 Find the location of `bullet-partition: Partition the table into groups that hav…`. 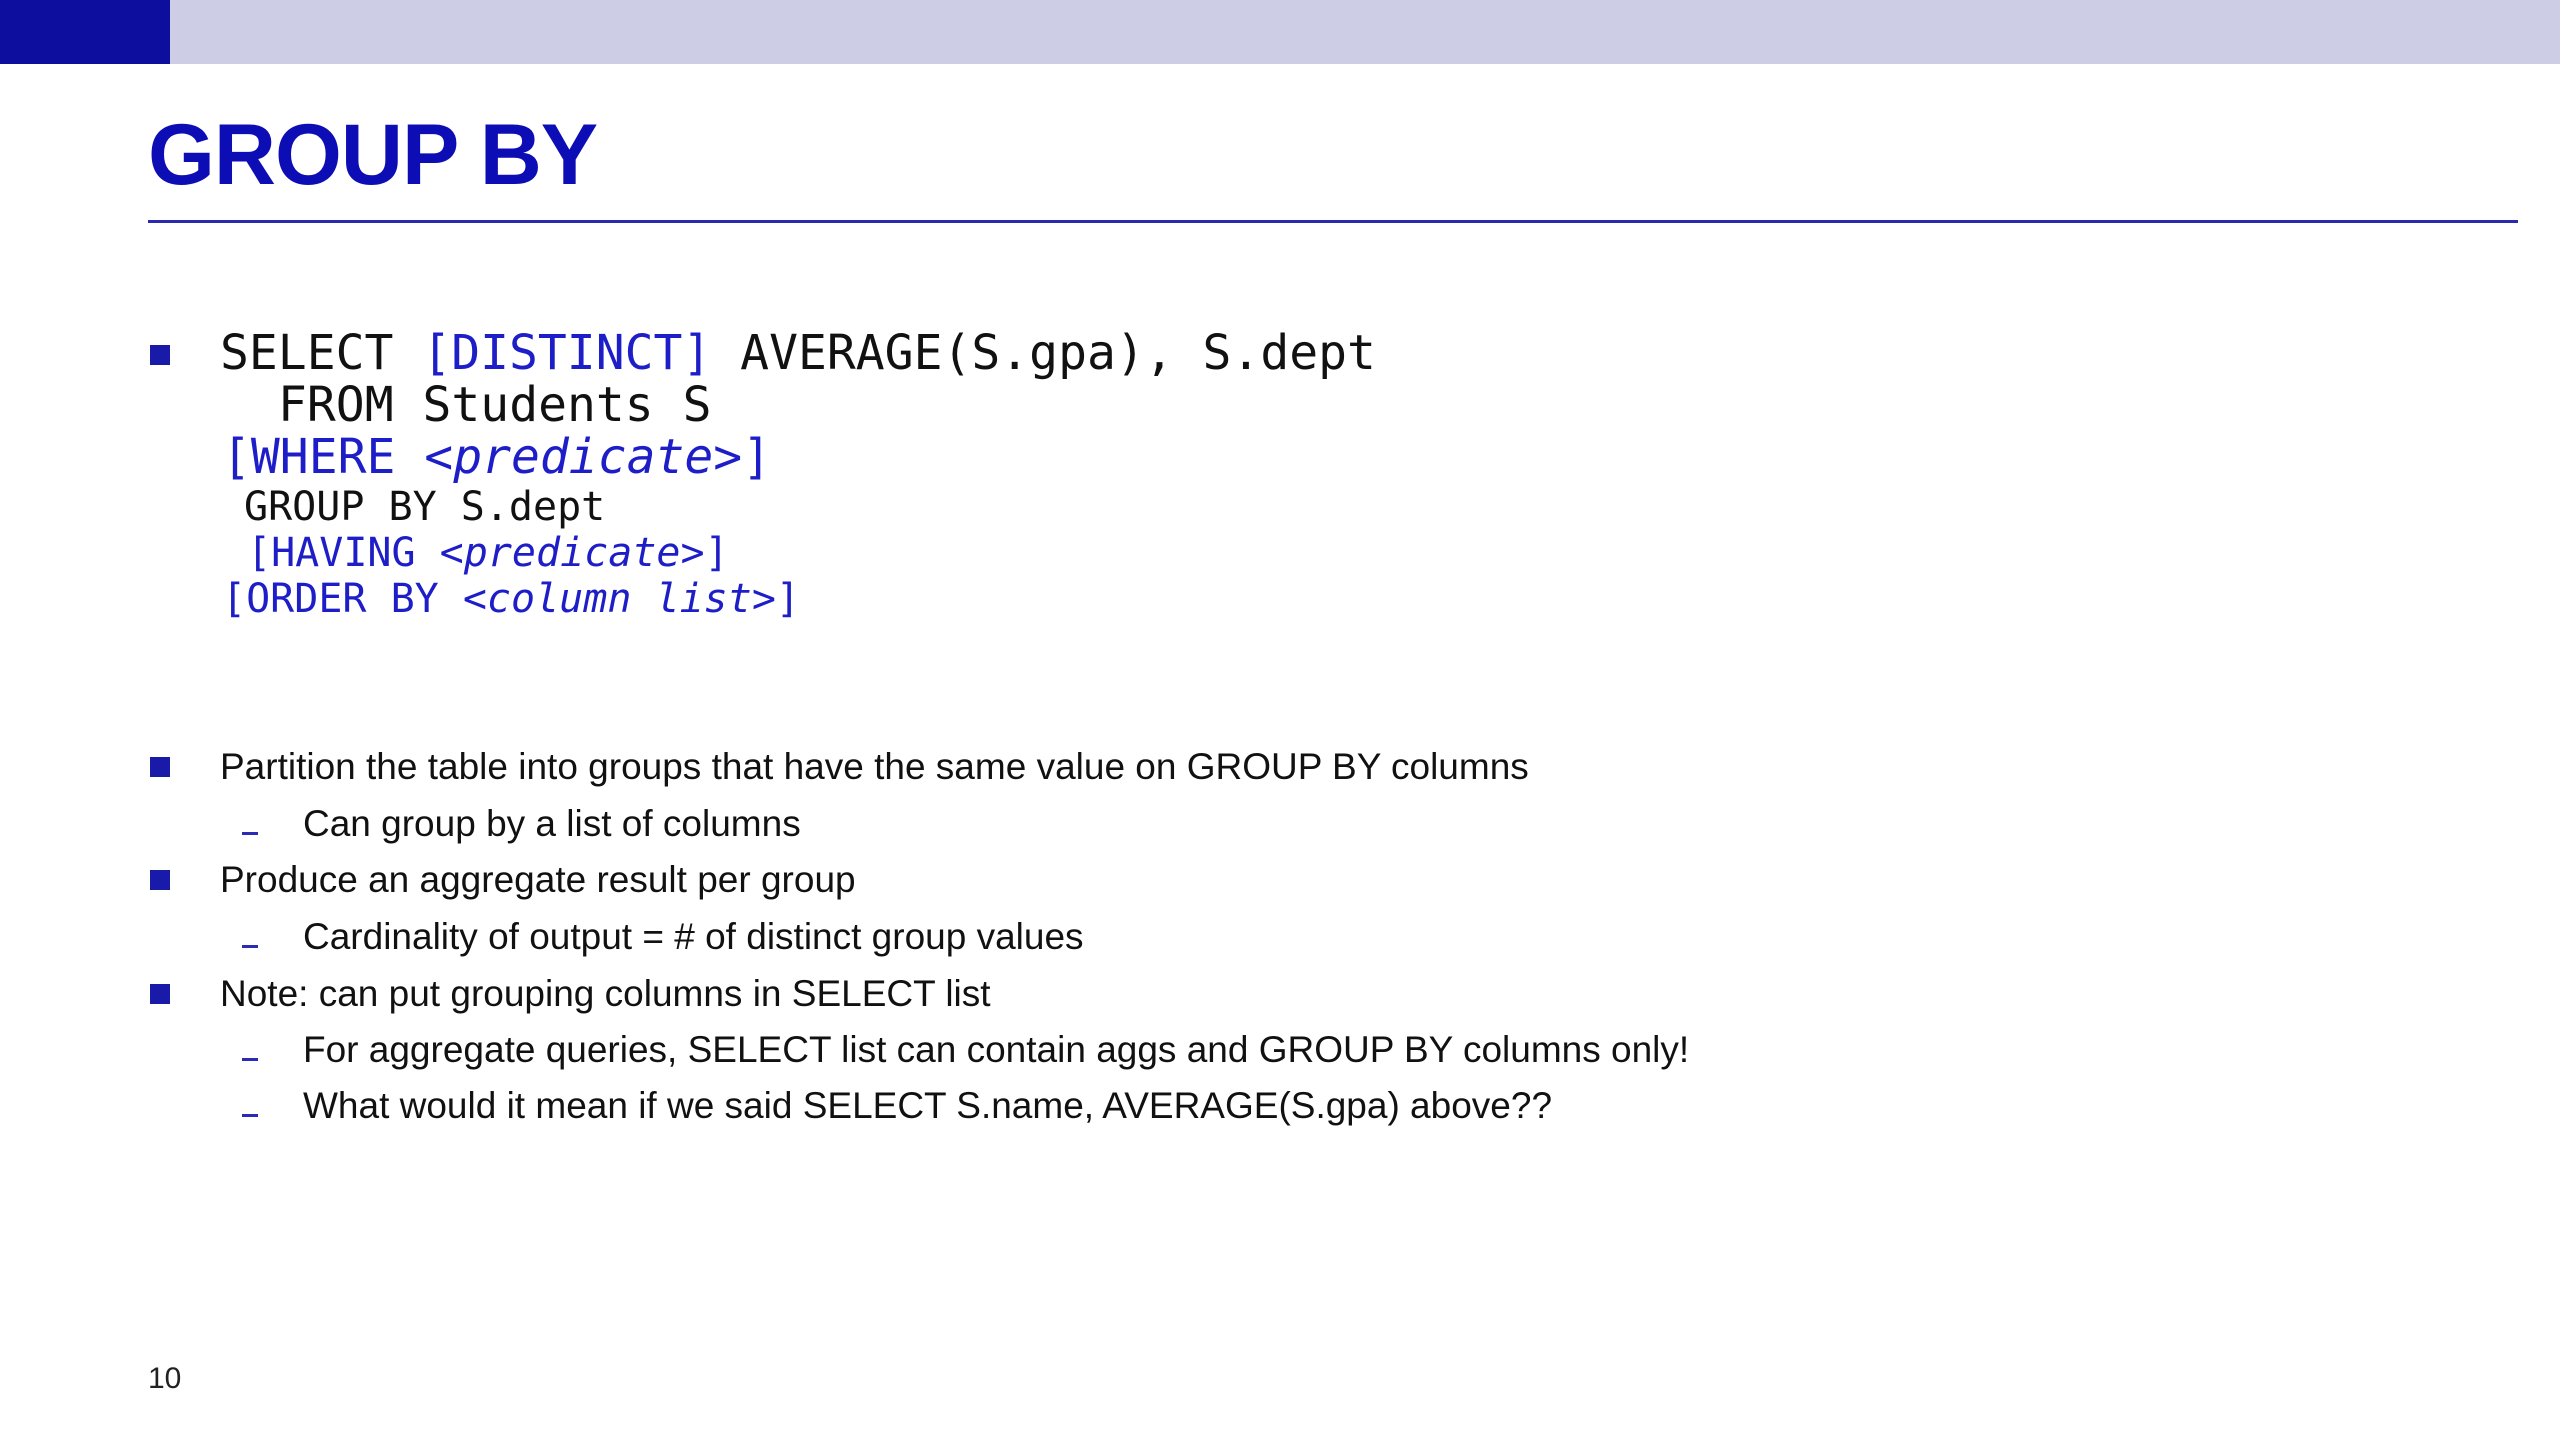

bullet-partition: Partition the table into groups that hav… is located at coordinates (874, 766).